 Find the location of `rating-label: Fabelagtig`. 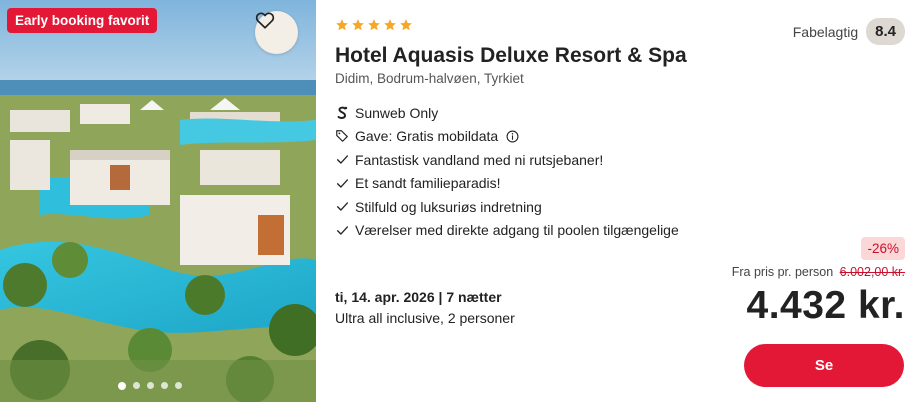

rating-label: Fabelagtig is located at coordinates (825, 31).